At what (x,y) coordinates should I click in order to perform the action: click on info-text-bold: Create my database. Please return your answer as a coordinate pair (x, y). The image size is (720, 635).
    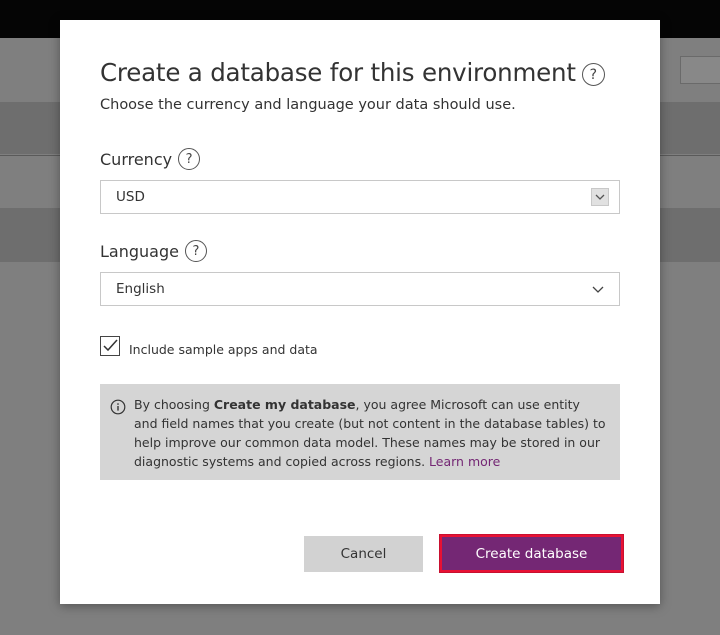
    Looking at the image, I should click on (284, 404).